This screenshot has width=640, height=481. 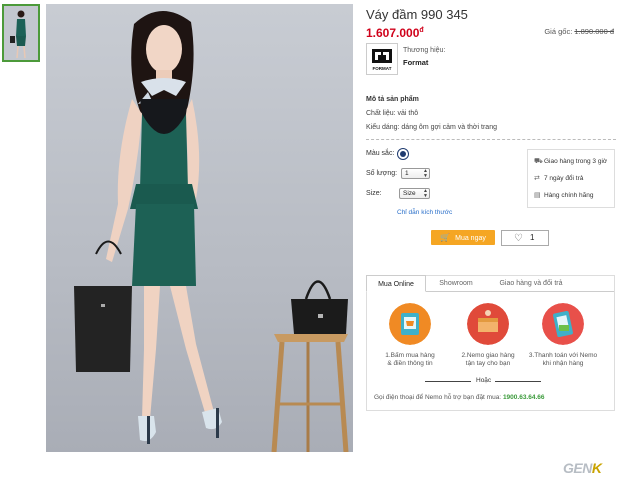 I want to click on step-3-line2: khi nhận hàng, so click(x=563, y=363).